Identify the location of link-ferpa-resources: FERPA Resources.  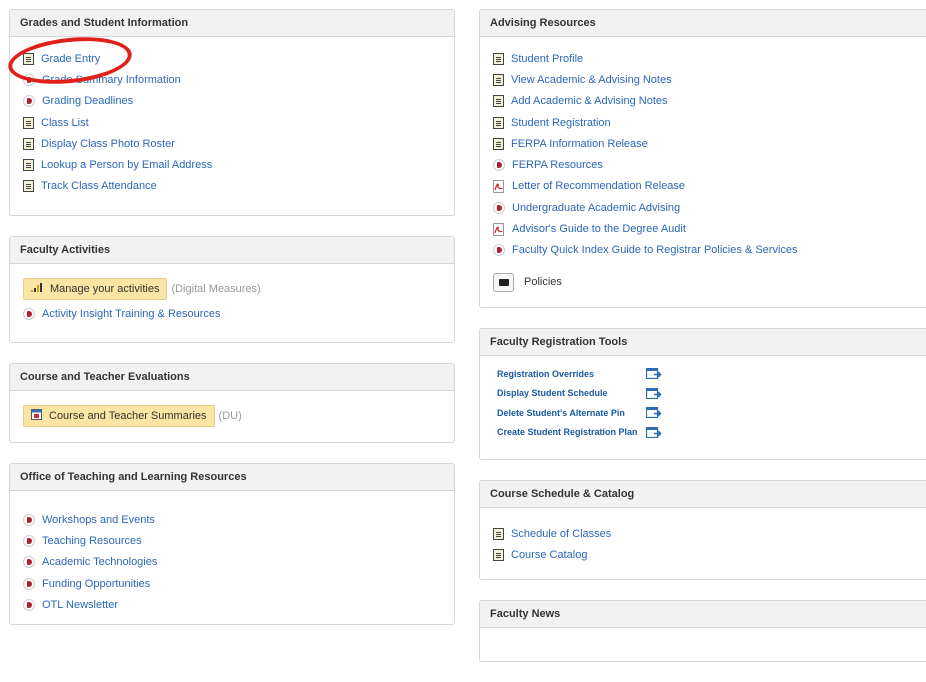
(557, 165).